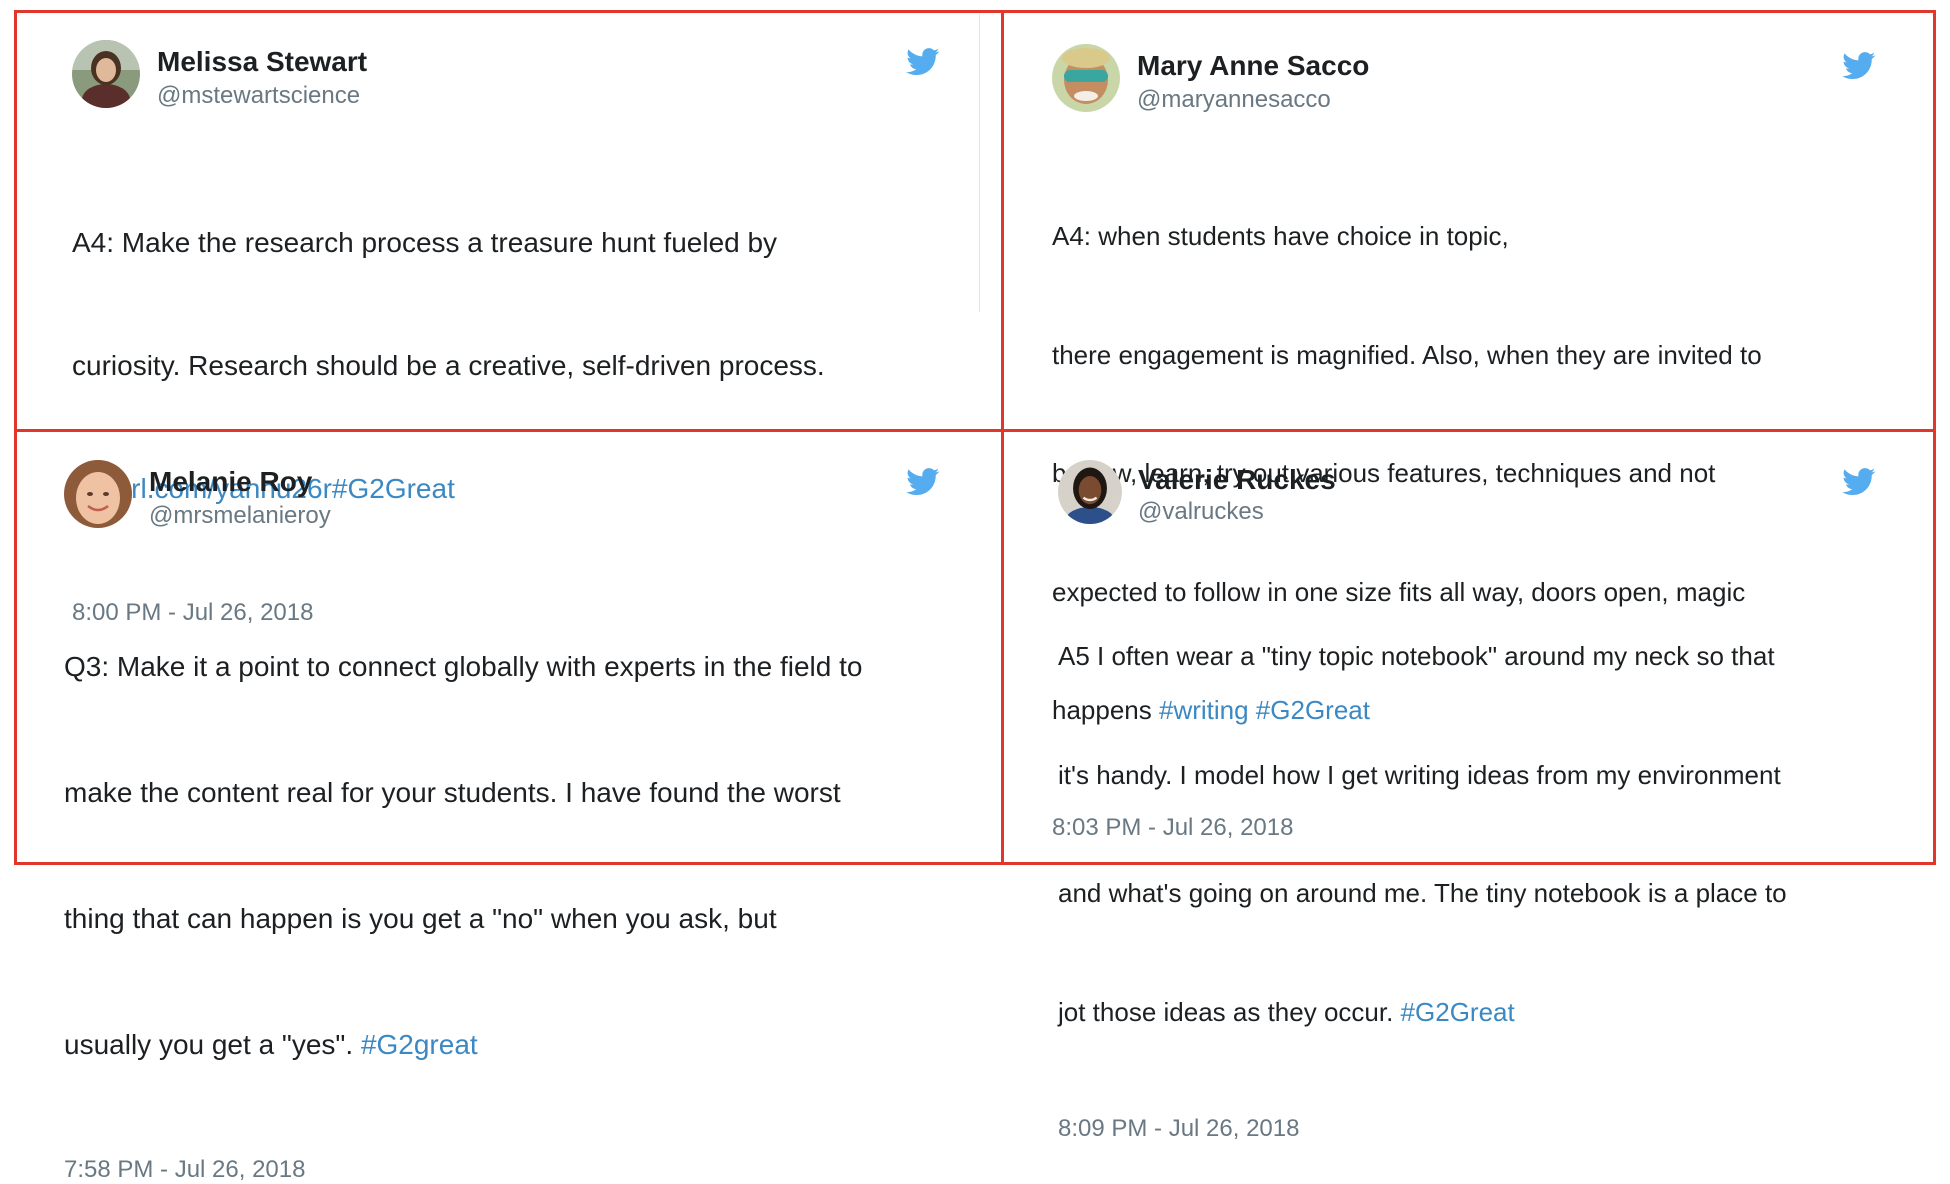 Image resolution: width=1950 pixels, height=1184 pixels. Describe the element at coordinates (512, 82) in the screenshot. I see `tweet-header: Melissa Stewart @mstewartscience` at that location.